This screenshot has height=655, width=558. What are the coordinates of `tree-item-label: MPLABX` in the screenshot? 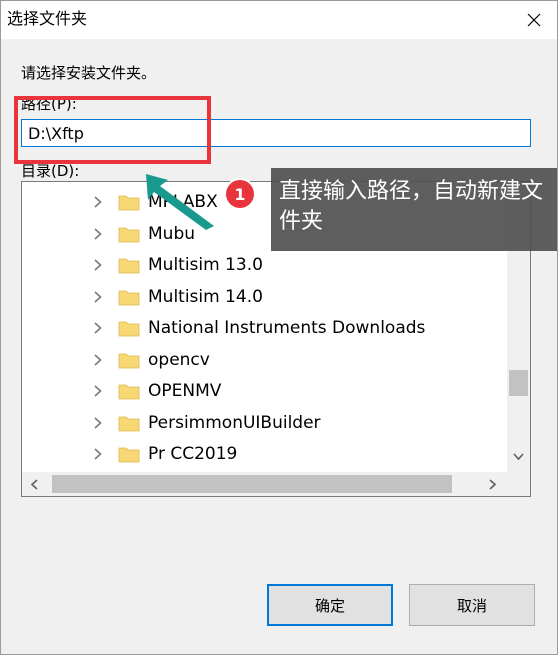 It's located at (183, 202).